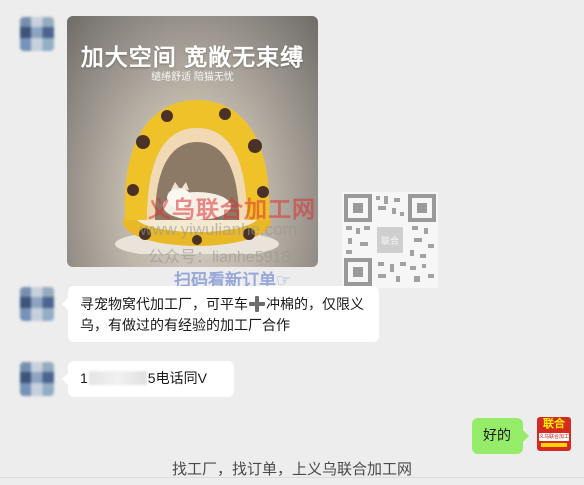 This screenshot has width=584, height=485. Describe the element at coordinates (220, 314) in the screenshot. I see `message-bubble-1: 寻宠物窝代加工厂，可平车 冲棉的，仅限义乌，有做过的有经验的加工厂合作` at that location.